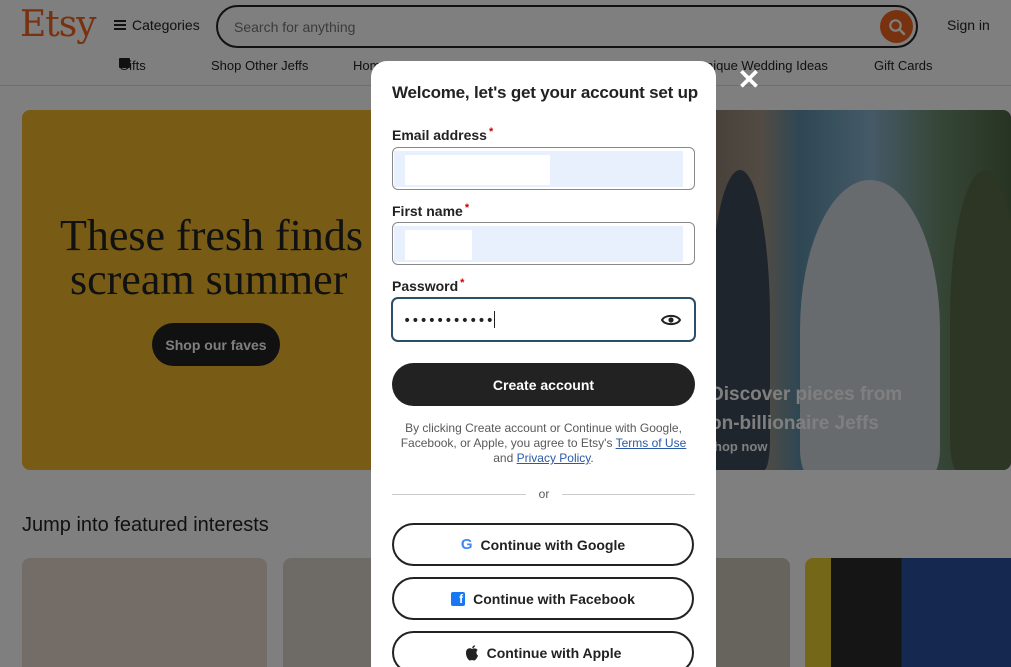 The image size is (1011, 667). I want to click on redacted-email, so click(477, 170).